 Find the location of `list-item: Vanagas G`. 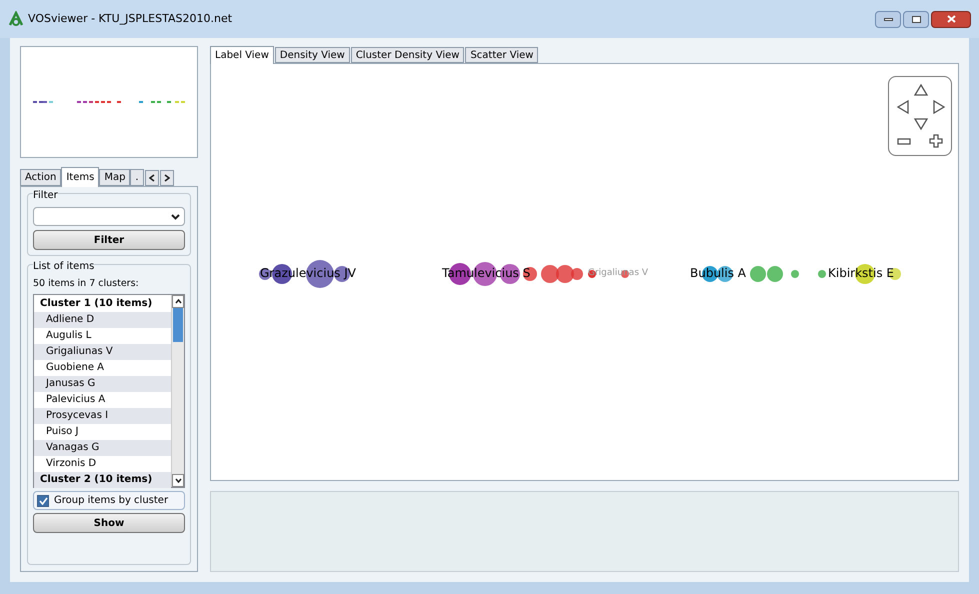

list-item: Vanagas G is located at coordinates (102, 448).